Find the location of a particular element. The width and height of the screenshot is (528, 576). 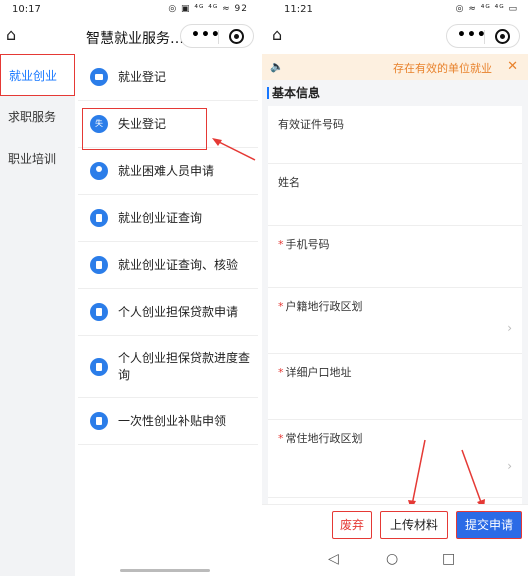

back-icon: ◁ is located at coordinates (333, 559).